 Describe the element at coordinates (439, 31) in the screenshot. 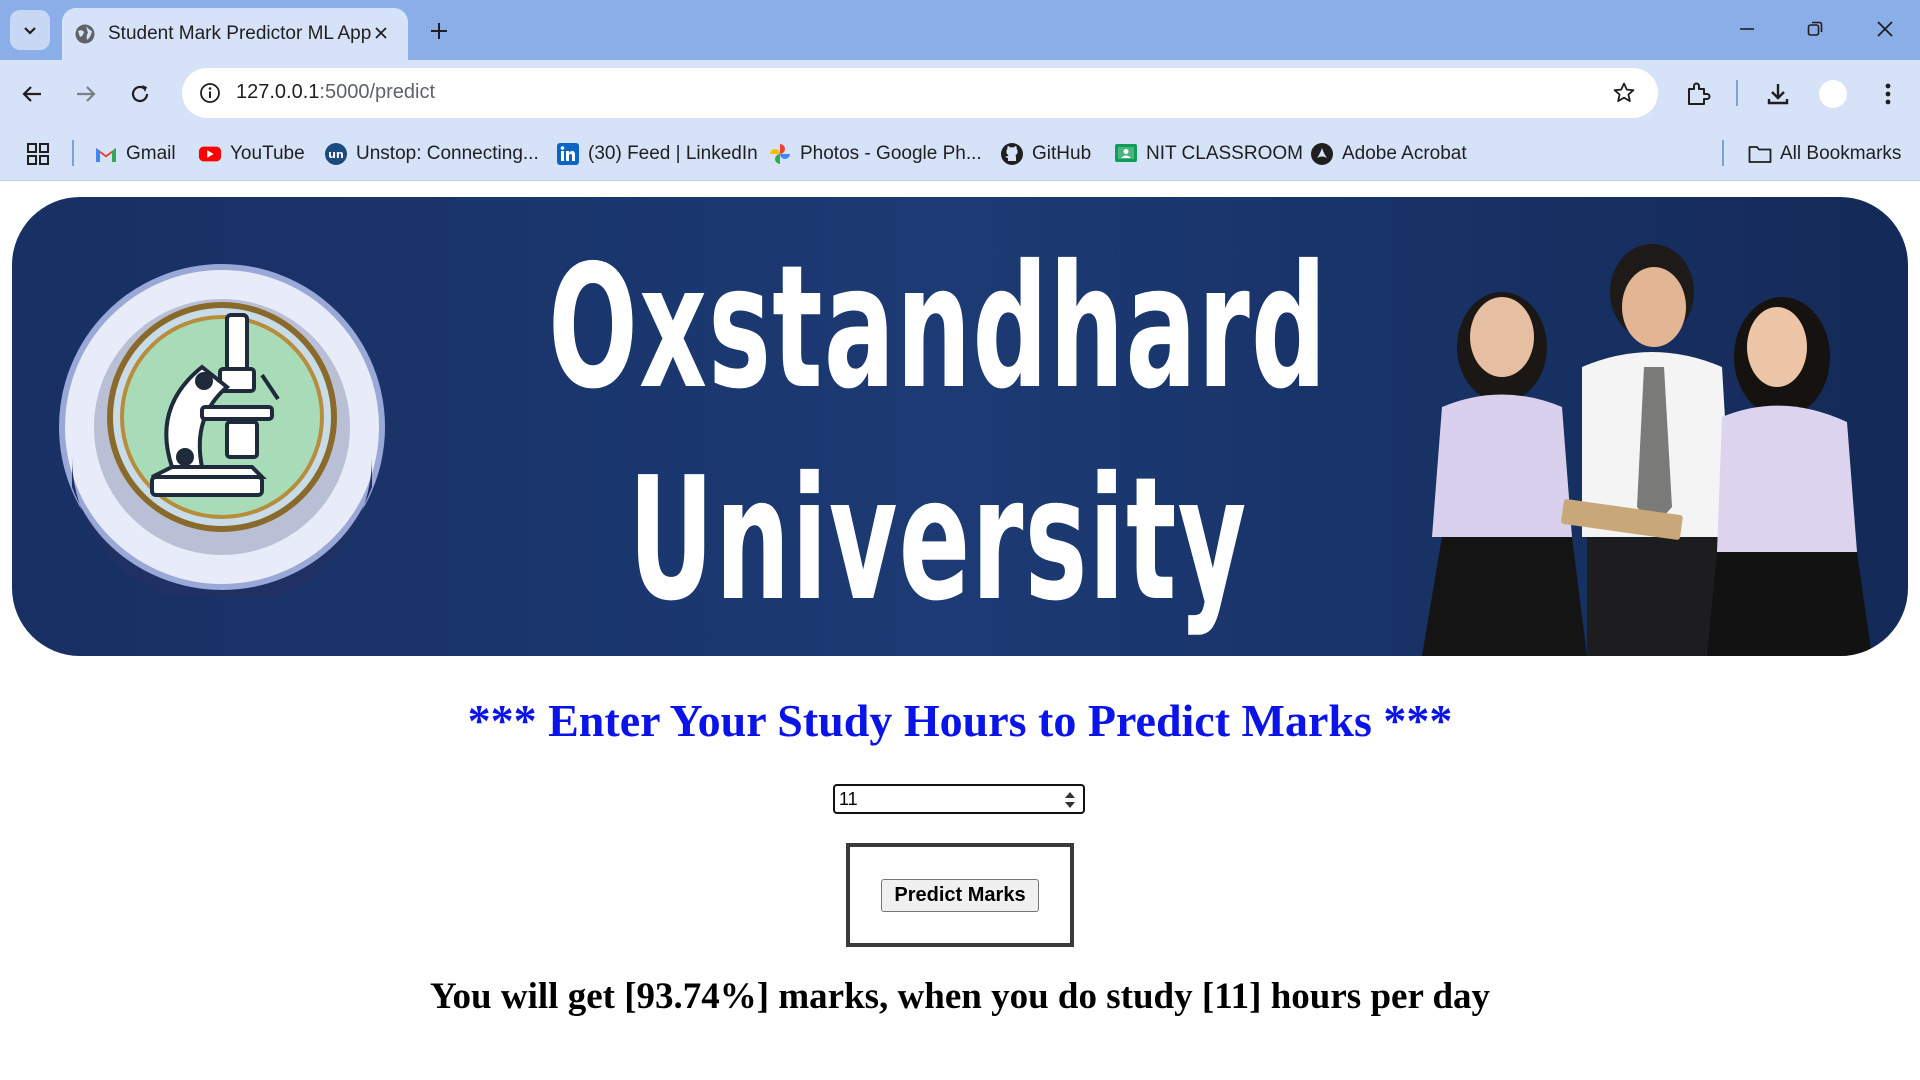

I see `new-tab-plus-icon` at that location.